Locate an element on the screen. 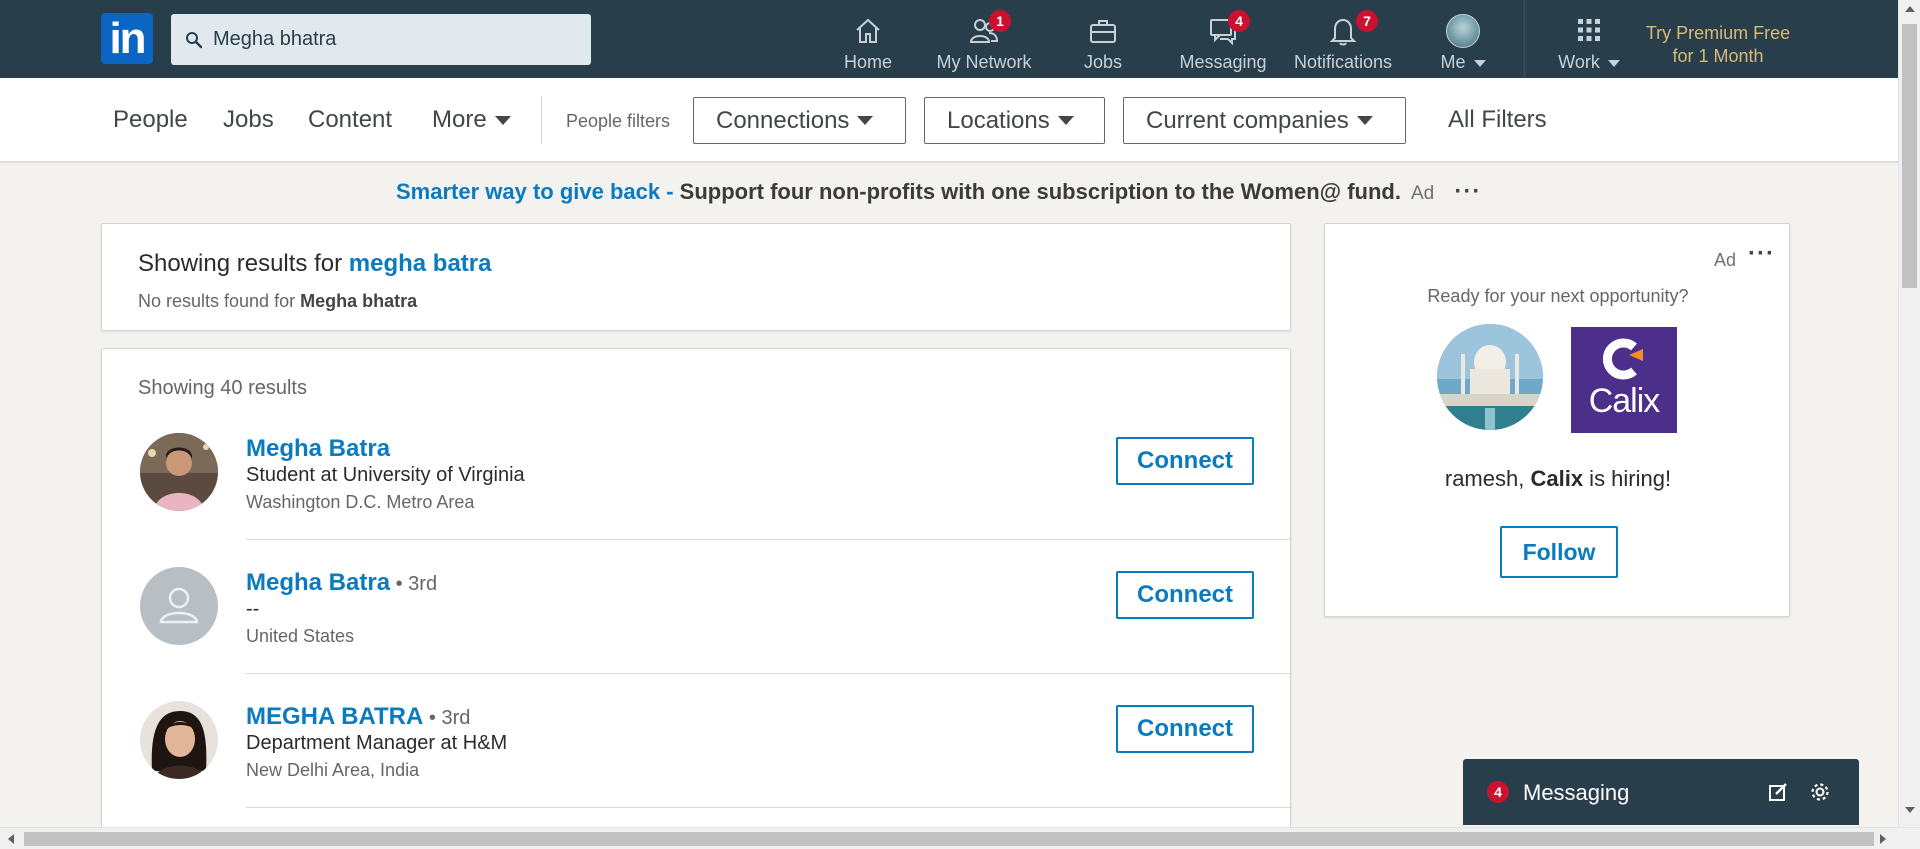 Image resolution: width=1920 pixels, height=849 pixels. follow-button: Follow is located at coordinates (1559, 552).